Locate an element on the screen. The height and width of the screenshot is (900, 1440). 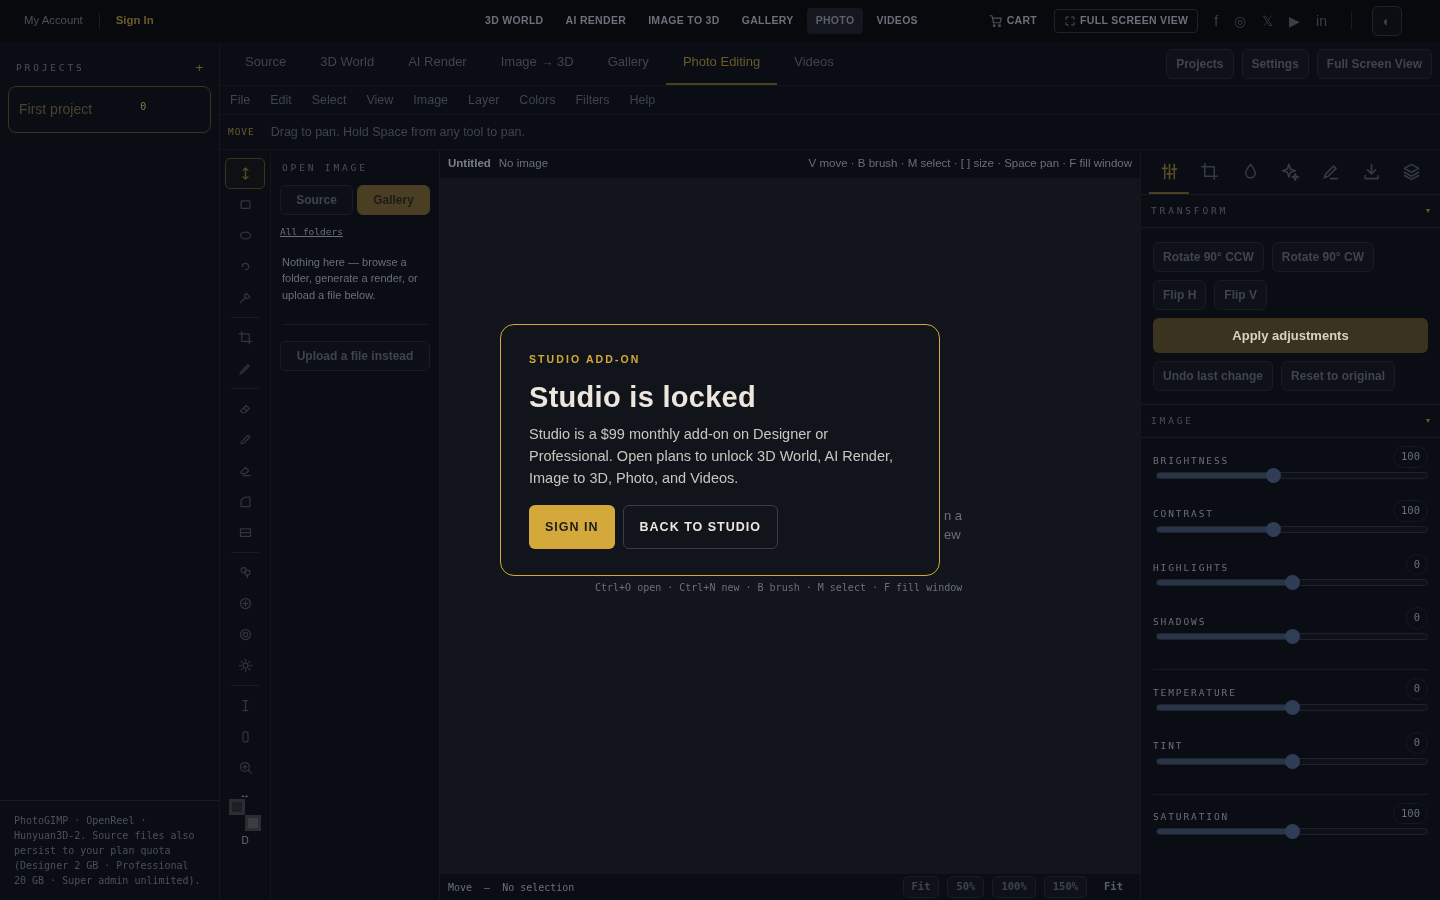
target-icon is located at coordinates (245, 634).